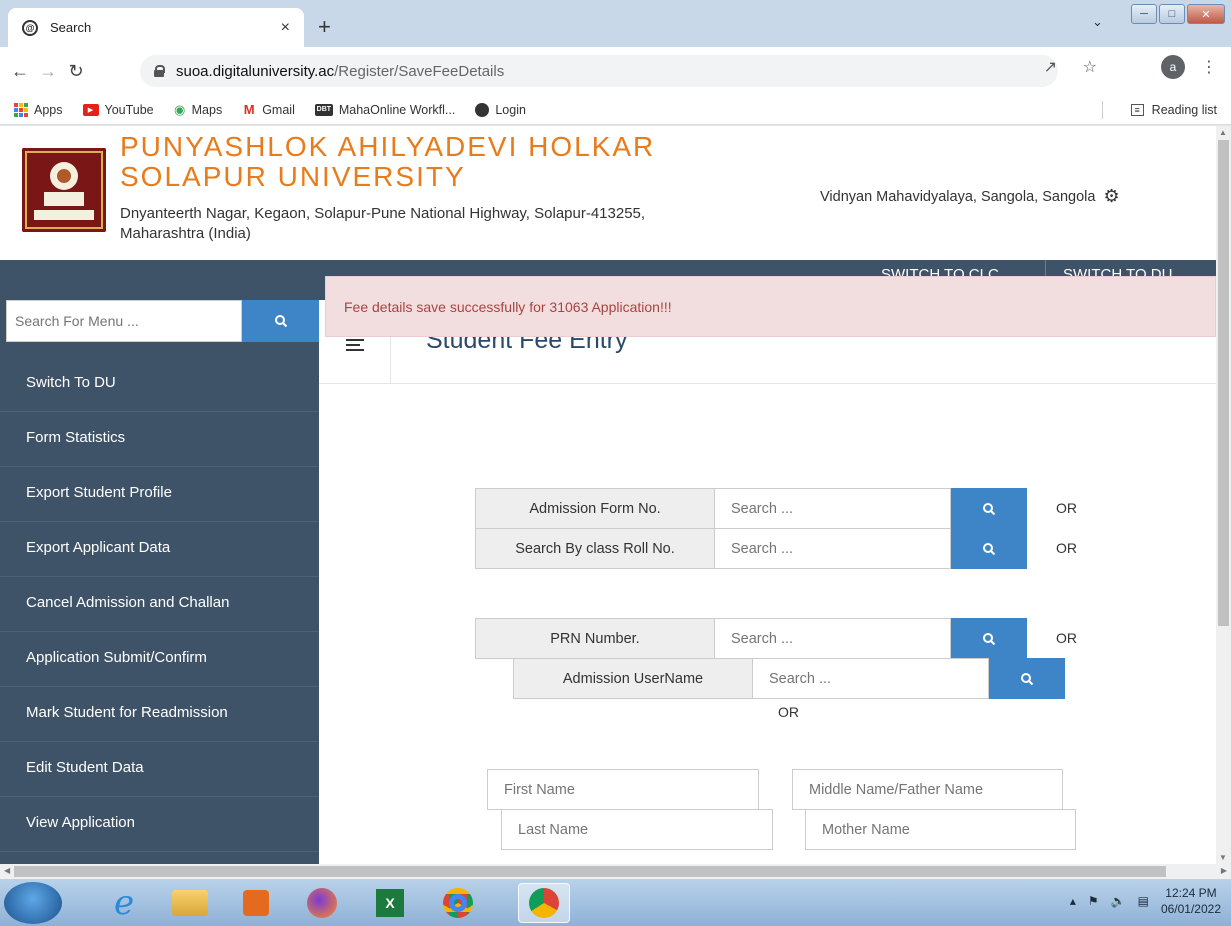 The width and height of the screenshot is (1231, 926). Describe the element at coordinates (595, 638) in the screenshot. I see `prn-label: PRN Number.` at that location.